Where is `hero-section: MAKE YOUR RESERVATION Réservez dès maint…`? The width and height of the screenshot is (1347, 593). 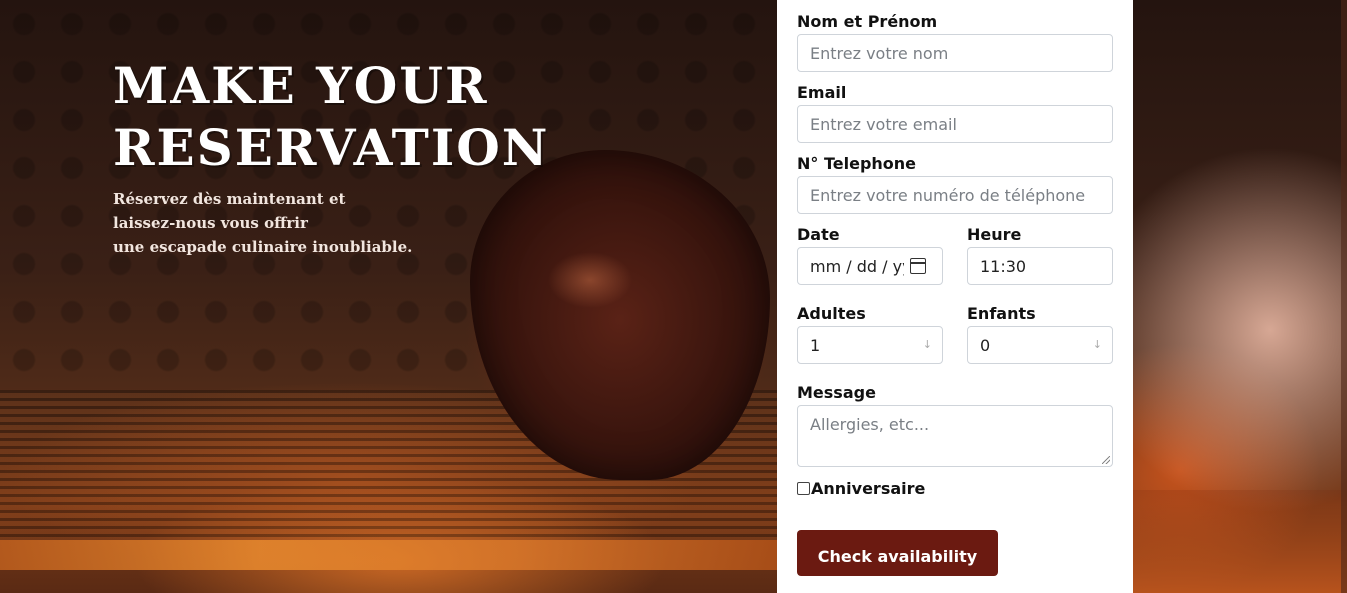
hero-section: MAKE YOUR RESERVATION Réservez dès maint… is located at coordinates (343, 157).